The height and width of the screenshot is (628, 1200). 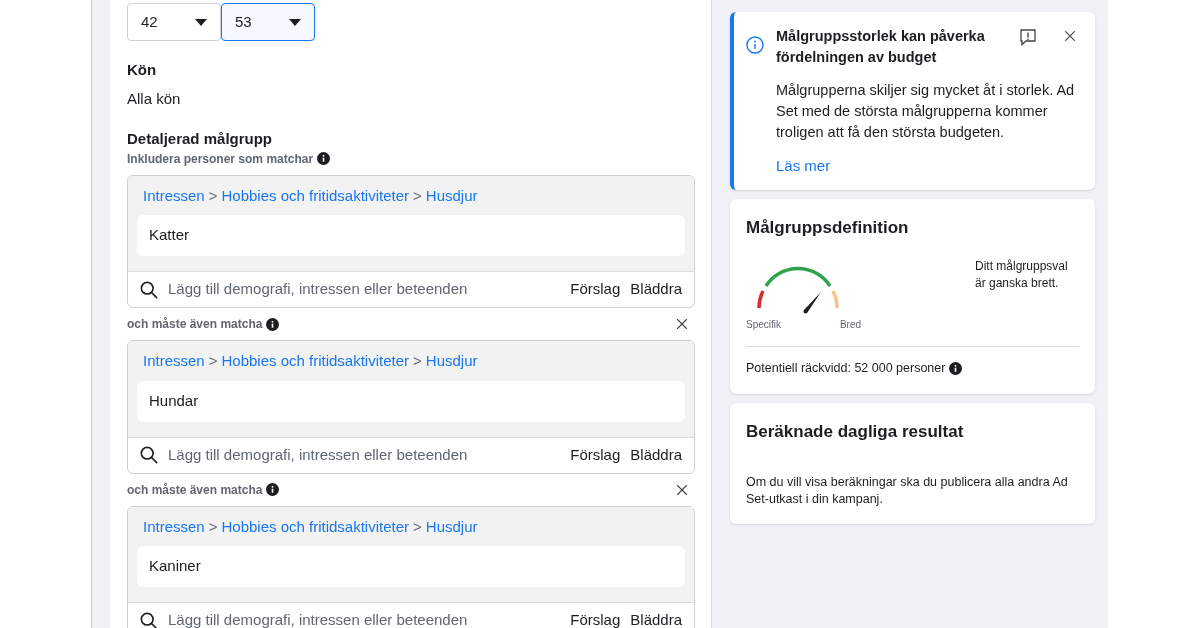 What do you see at coordinates (855, 431) in the screenshot?
I see `card-title: Beräknade dagliga resultat` at bounding box center [855, 431].